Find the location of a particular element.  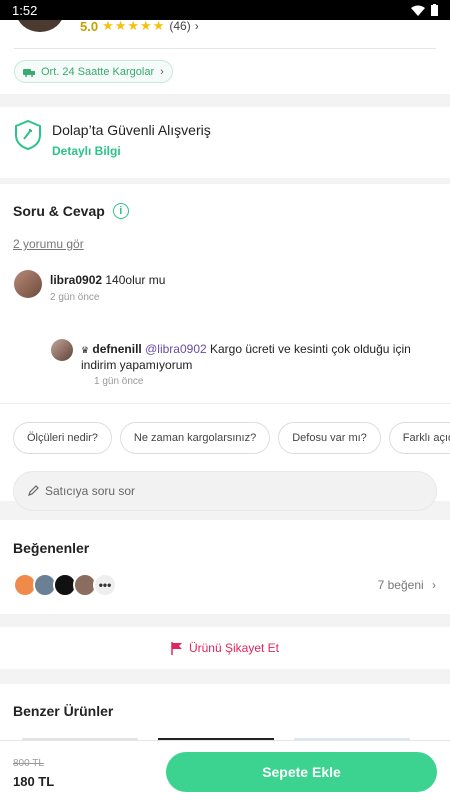

like-count-link: 7 beğeni › is located at coordinates (407, 585).